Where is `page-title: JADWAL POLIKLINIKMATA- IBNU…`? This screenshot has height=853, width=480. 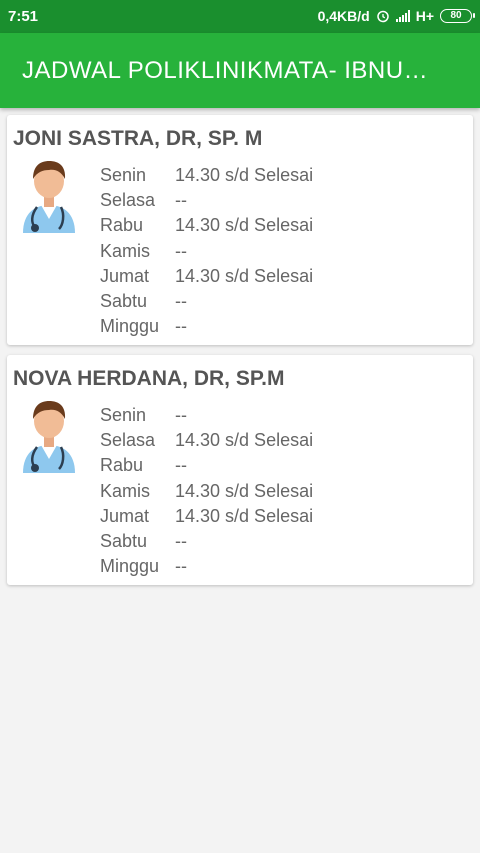 page-title: JADWAL POLIKLINIKMATA- IBNU… is located at coordinates (225, 70).